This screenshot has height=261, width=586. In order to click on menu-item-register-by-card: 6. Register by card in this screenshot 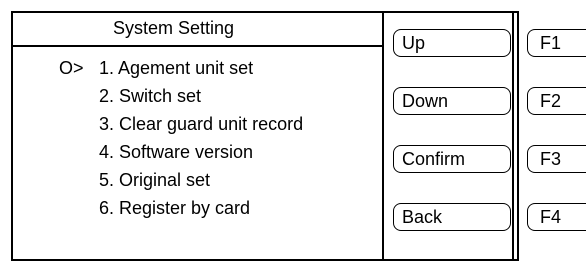, I will do `click(174, 208)`.